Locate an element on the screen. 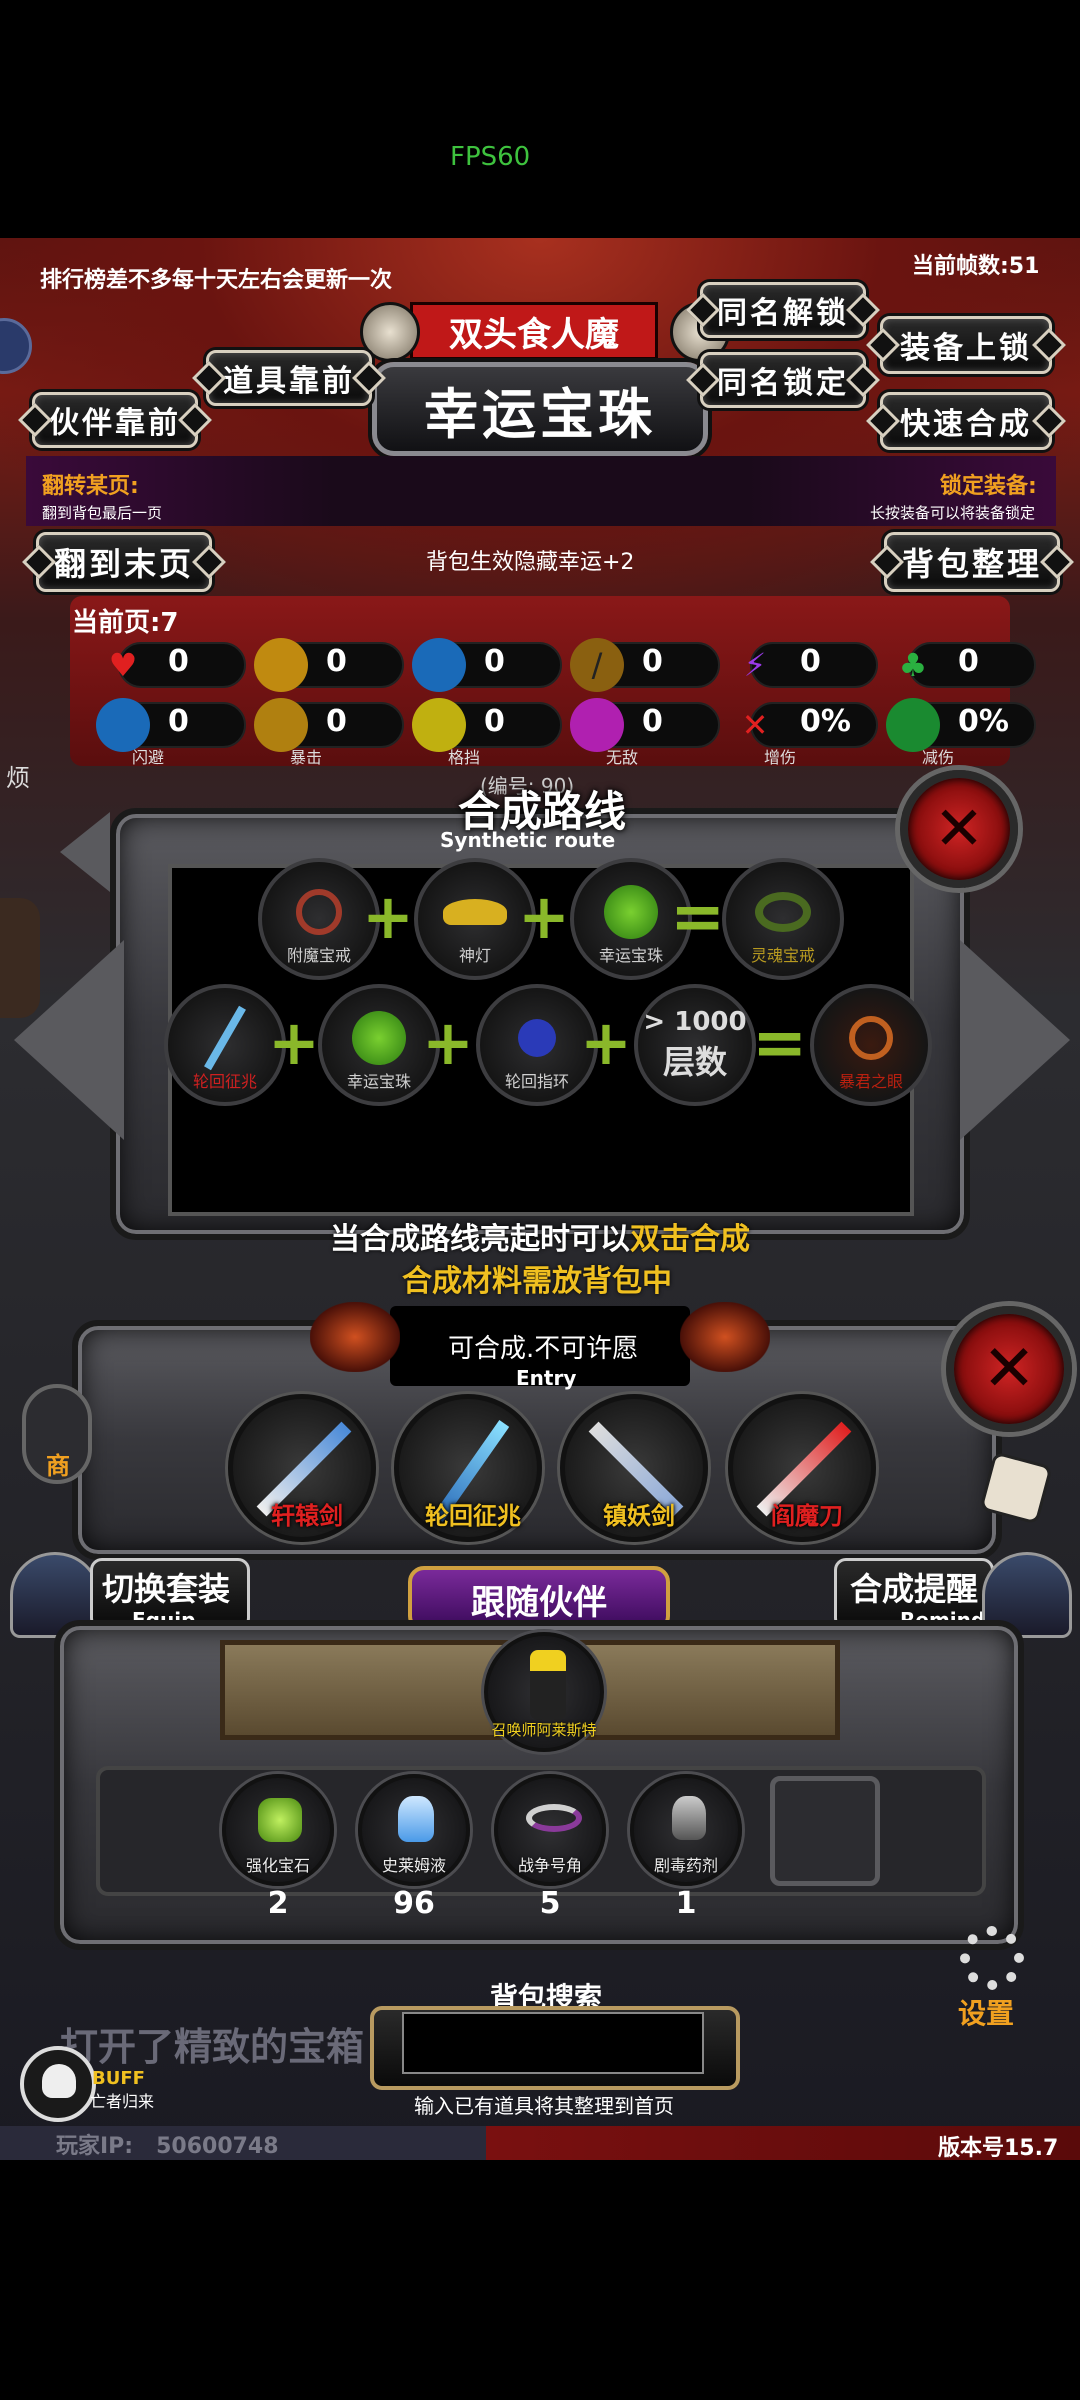  summoner-icon is located at coordinates (548, 1685).